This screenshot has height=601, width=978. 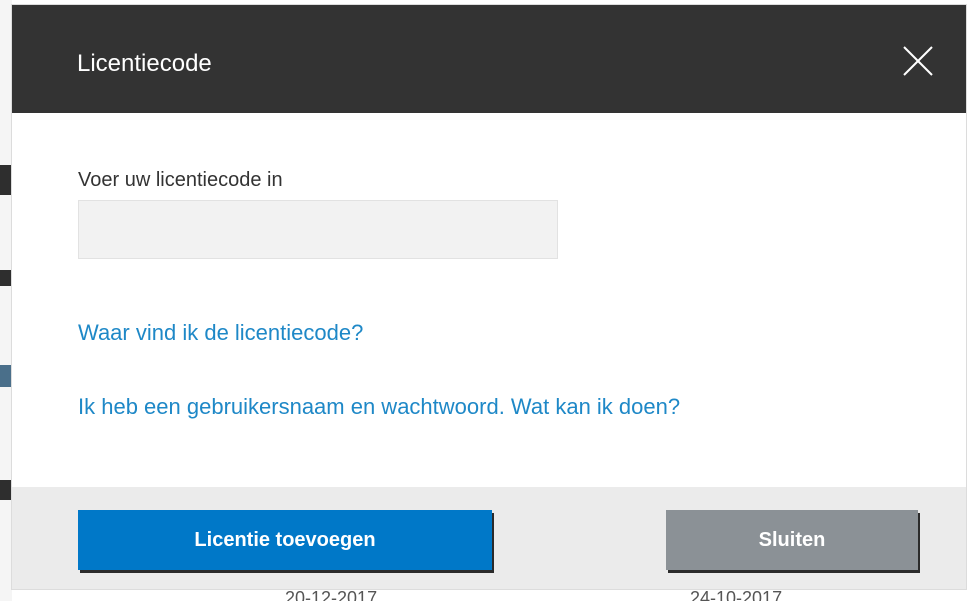 What do you see at coordinates (180, 180) in the screenshot?
I see `license-code-label: Voer uw licentiecode in` at bounding box center [180, 180].